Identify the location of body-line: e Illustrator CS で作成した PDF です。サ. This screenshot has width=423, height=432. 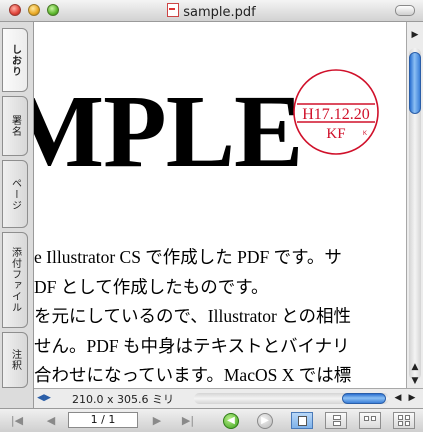
(188, 257).